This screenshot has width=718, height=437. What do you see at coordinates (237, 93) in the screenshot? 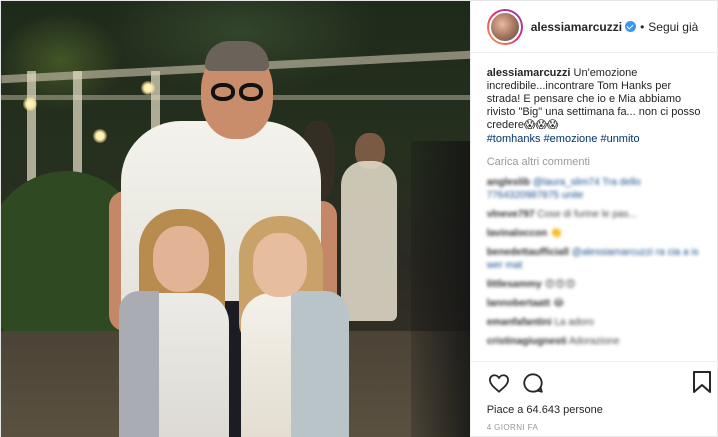
I see `photo-glasses` at bounding box center [237, 93].